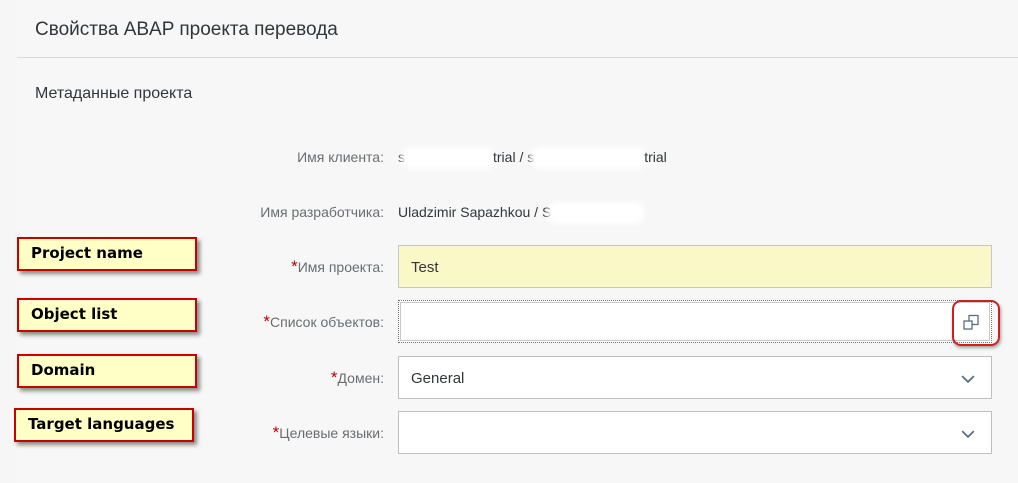 This screenshot has height=483, width=1018. I want to click on callout-object-list: Object list, so click(107, 315).